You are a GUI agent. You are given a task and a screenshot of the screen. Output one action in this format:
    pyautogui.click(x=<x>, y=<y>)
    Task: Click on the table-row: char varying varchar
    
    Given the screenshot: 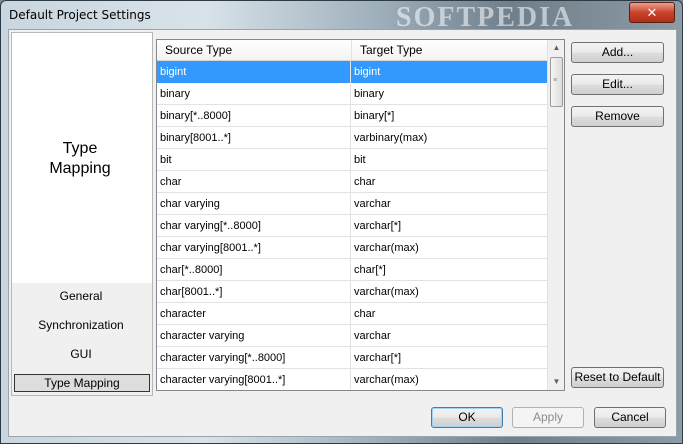 What is the action you would take?
    pyautogui.click(x=352, y=204)
    